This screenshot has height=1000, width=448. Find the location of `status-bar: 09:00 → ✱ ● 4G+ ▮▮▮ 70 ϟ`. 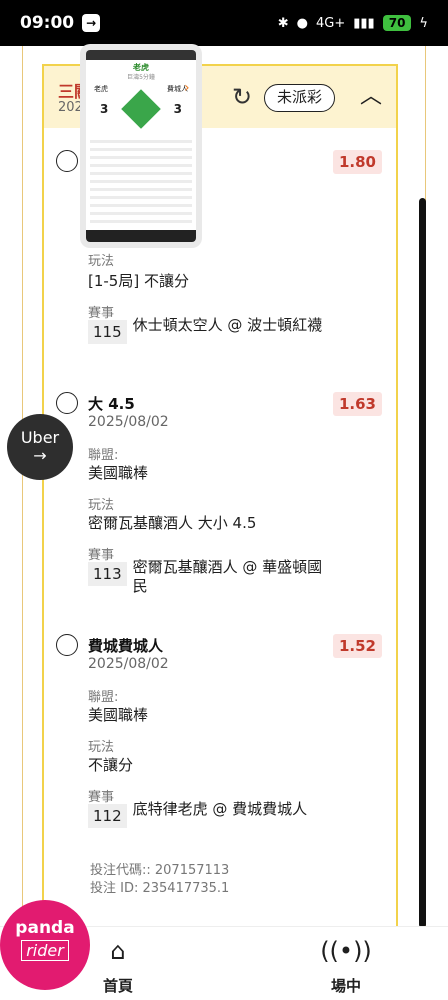

status-bar: 09:00 → ✱ ● 4G+ ▮▮▮ 70 ϟ is located at coordinates (224, 23).